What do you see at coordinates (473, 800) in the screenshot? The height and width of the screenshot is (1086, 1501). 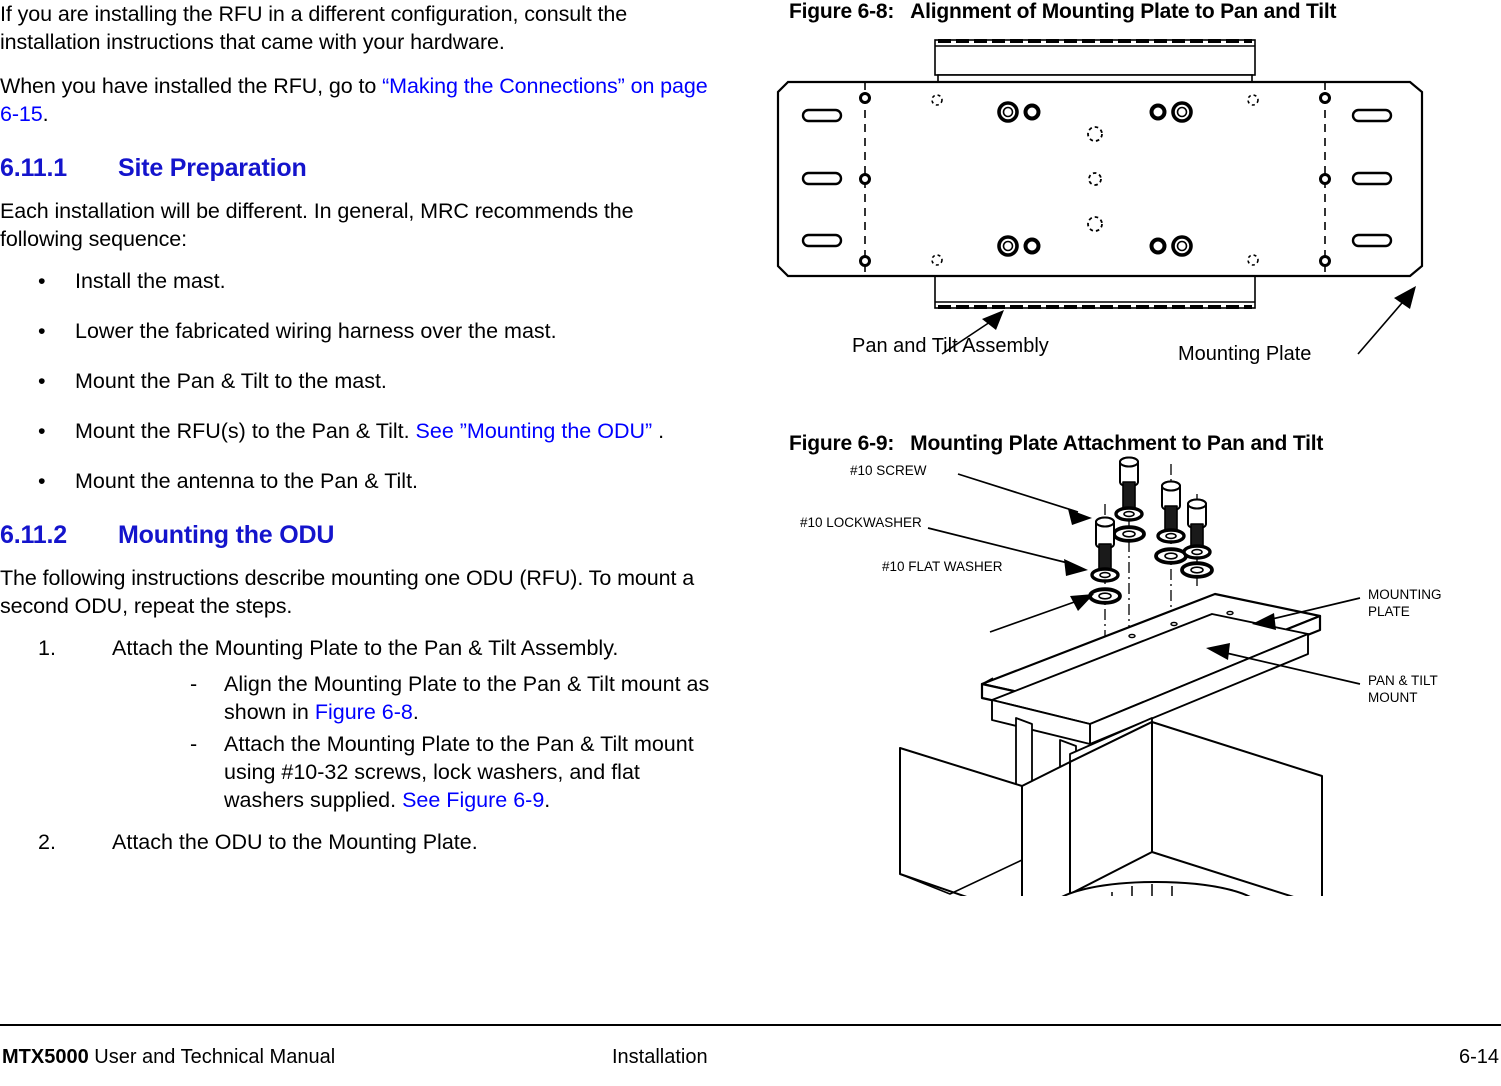 I see `link-see-figure-6-9: See Figure 6-9` at bounding box center [473, 800].